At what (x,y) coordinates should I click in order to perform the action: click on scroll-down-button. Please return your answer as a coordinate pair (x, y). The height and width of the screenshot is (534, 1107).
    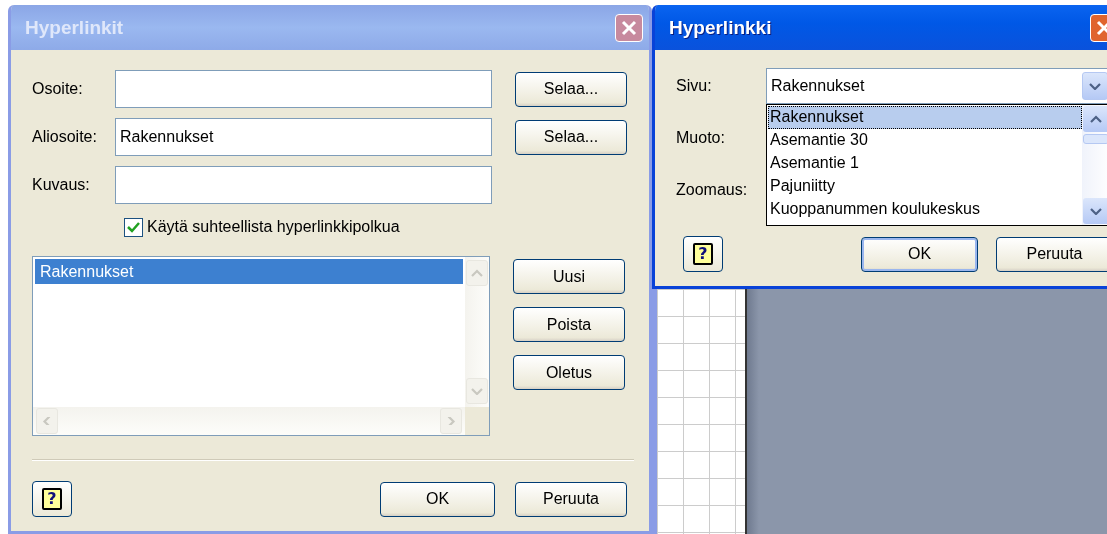
    Looking at the image, I should click on (1095, 211).